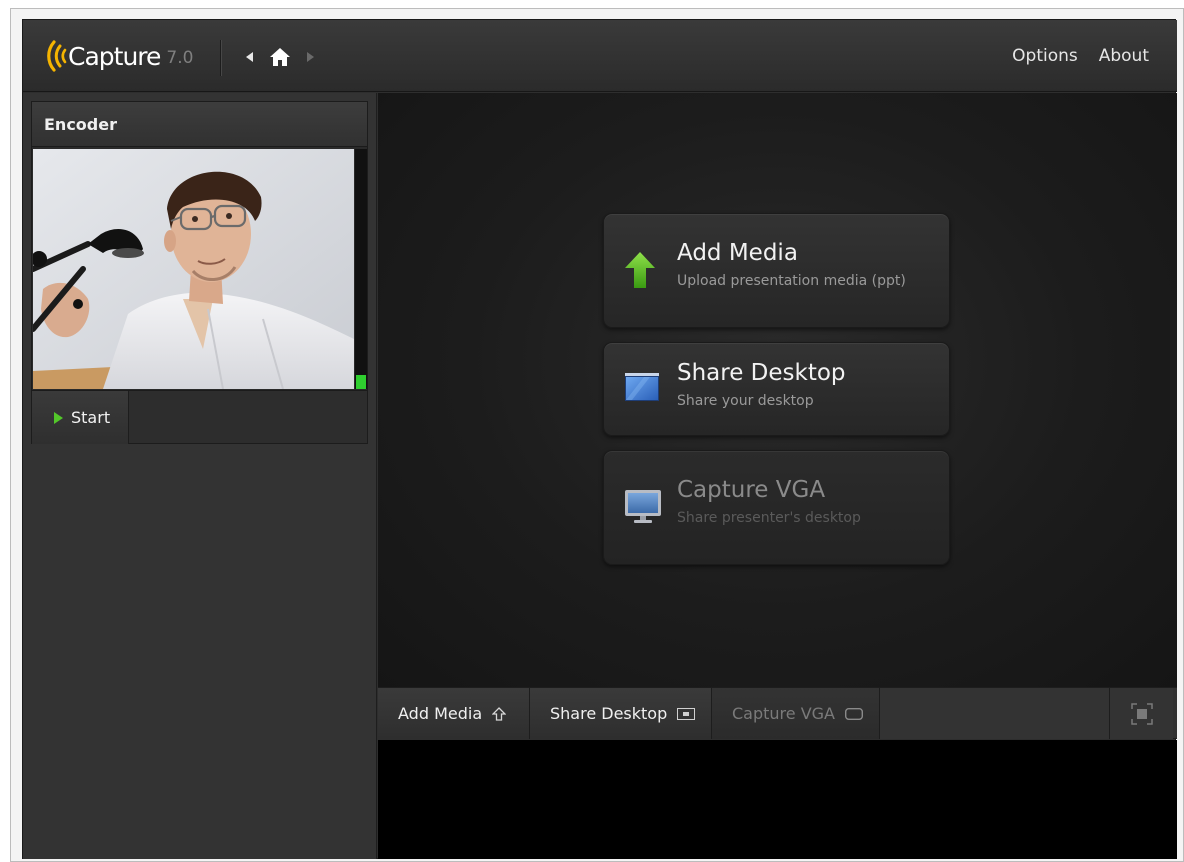 This screenshot has width=1184, height=862. What do you see at coordinates (751, 490) in the screenshot?
I see `capture-vga-title: Capture VGA` at bounding box center [751, 490].